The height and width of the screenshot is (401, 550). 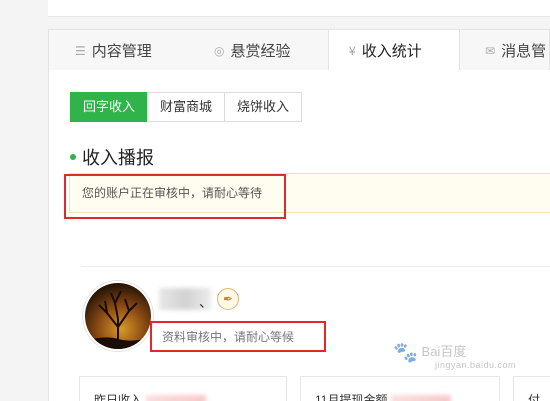 What do you see at coordinates (490, 51) in the screenshot?
I see `mail-icon: ✉` at bounding box center [490, 51].